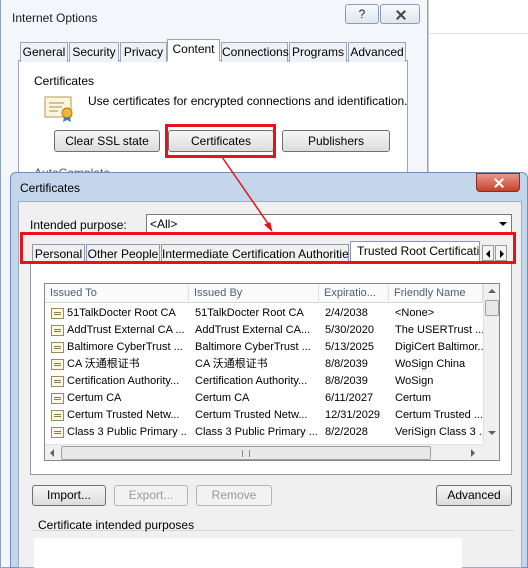 The height and width of the screenshot is (568, 528). What do you see at coordinates (349, 398) in the screenshot?
I see `expiration-cell: 6/11/2027` at bounding box center [349, 398].